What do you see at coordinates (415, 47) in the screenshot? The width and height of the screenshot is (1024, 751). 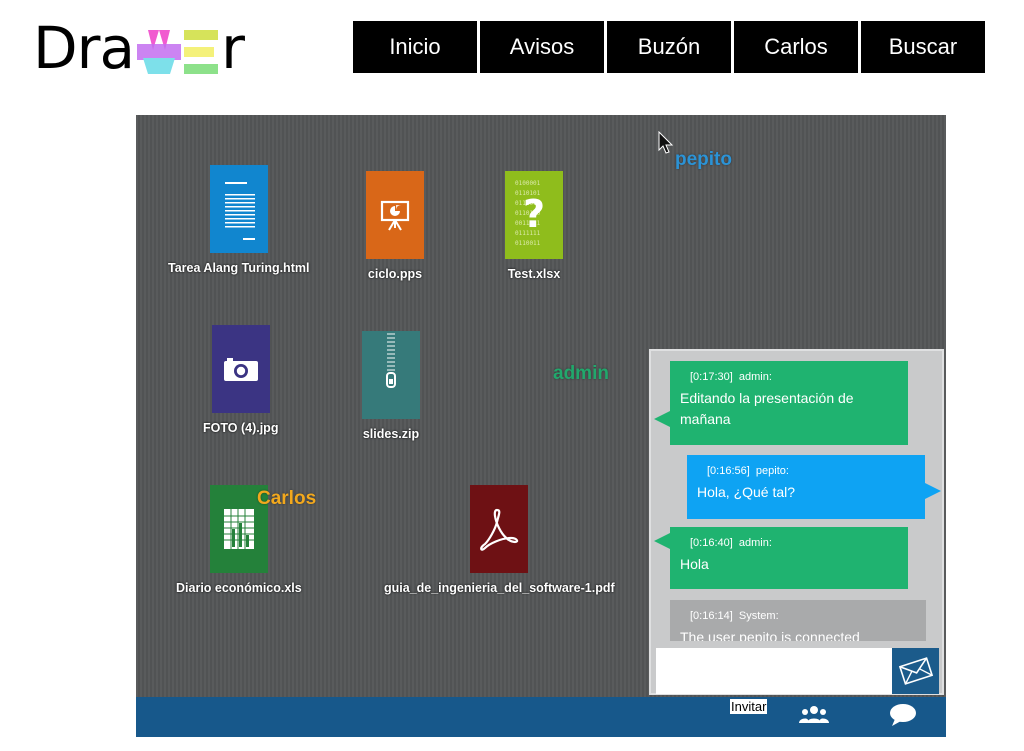 I see `nav-inicio-button: Inicio` at bounding box center [415, 47].